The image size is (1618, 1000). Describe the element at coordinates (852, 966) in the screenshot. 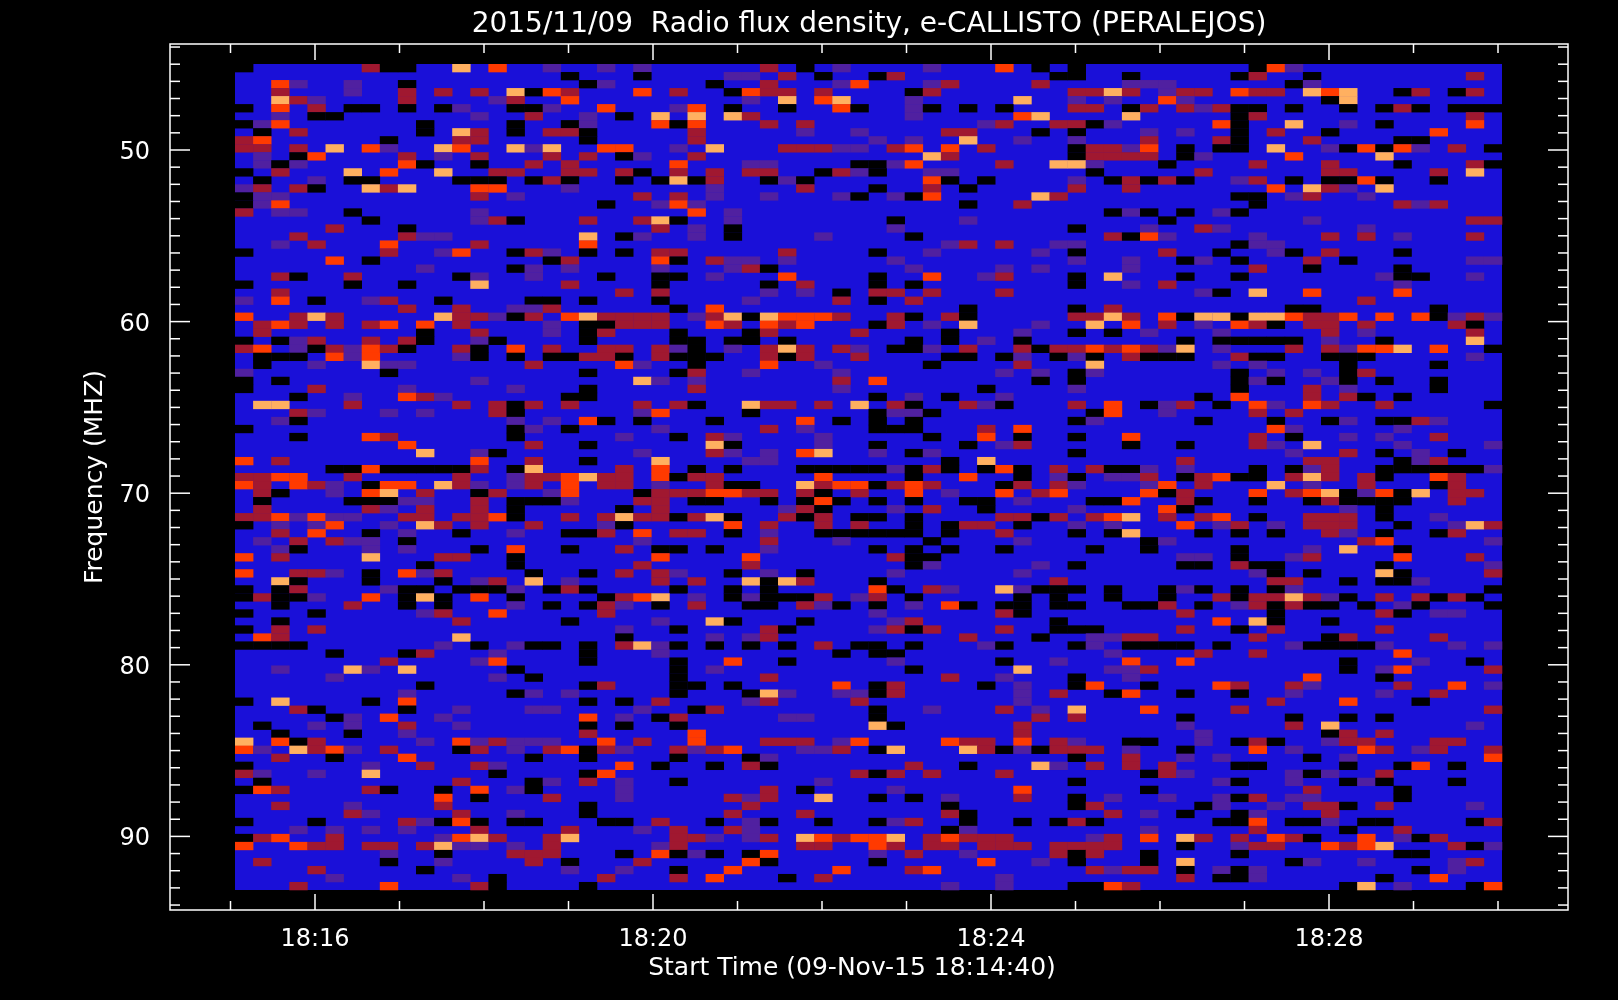

I see `x-axis-label: Start Time (09-Nov-15 18:14:40)` at that location.